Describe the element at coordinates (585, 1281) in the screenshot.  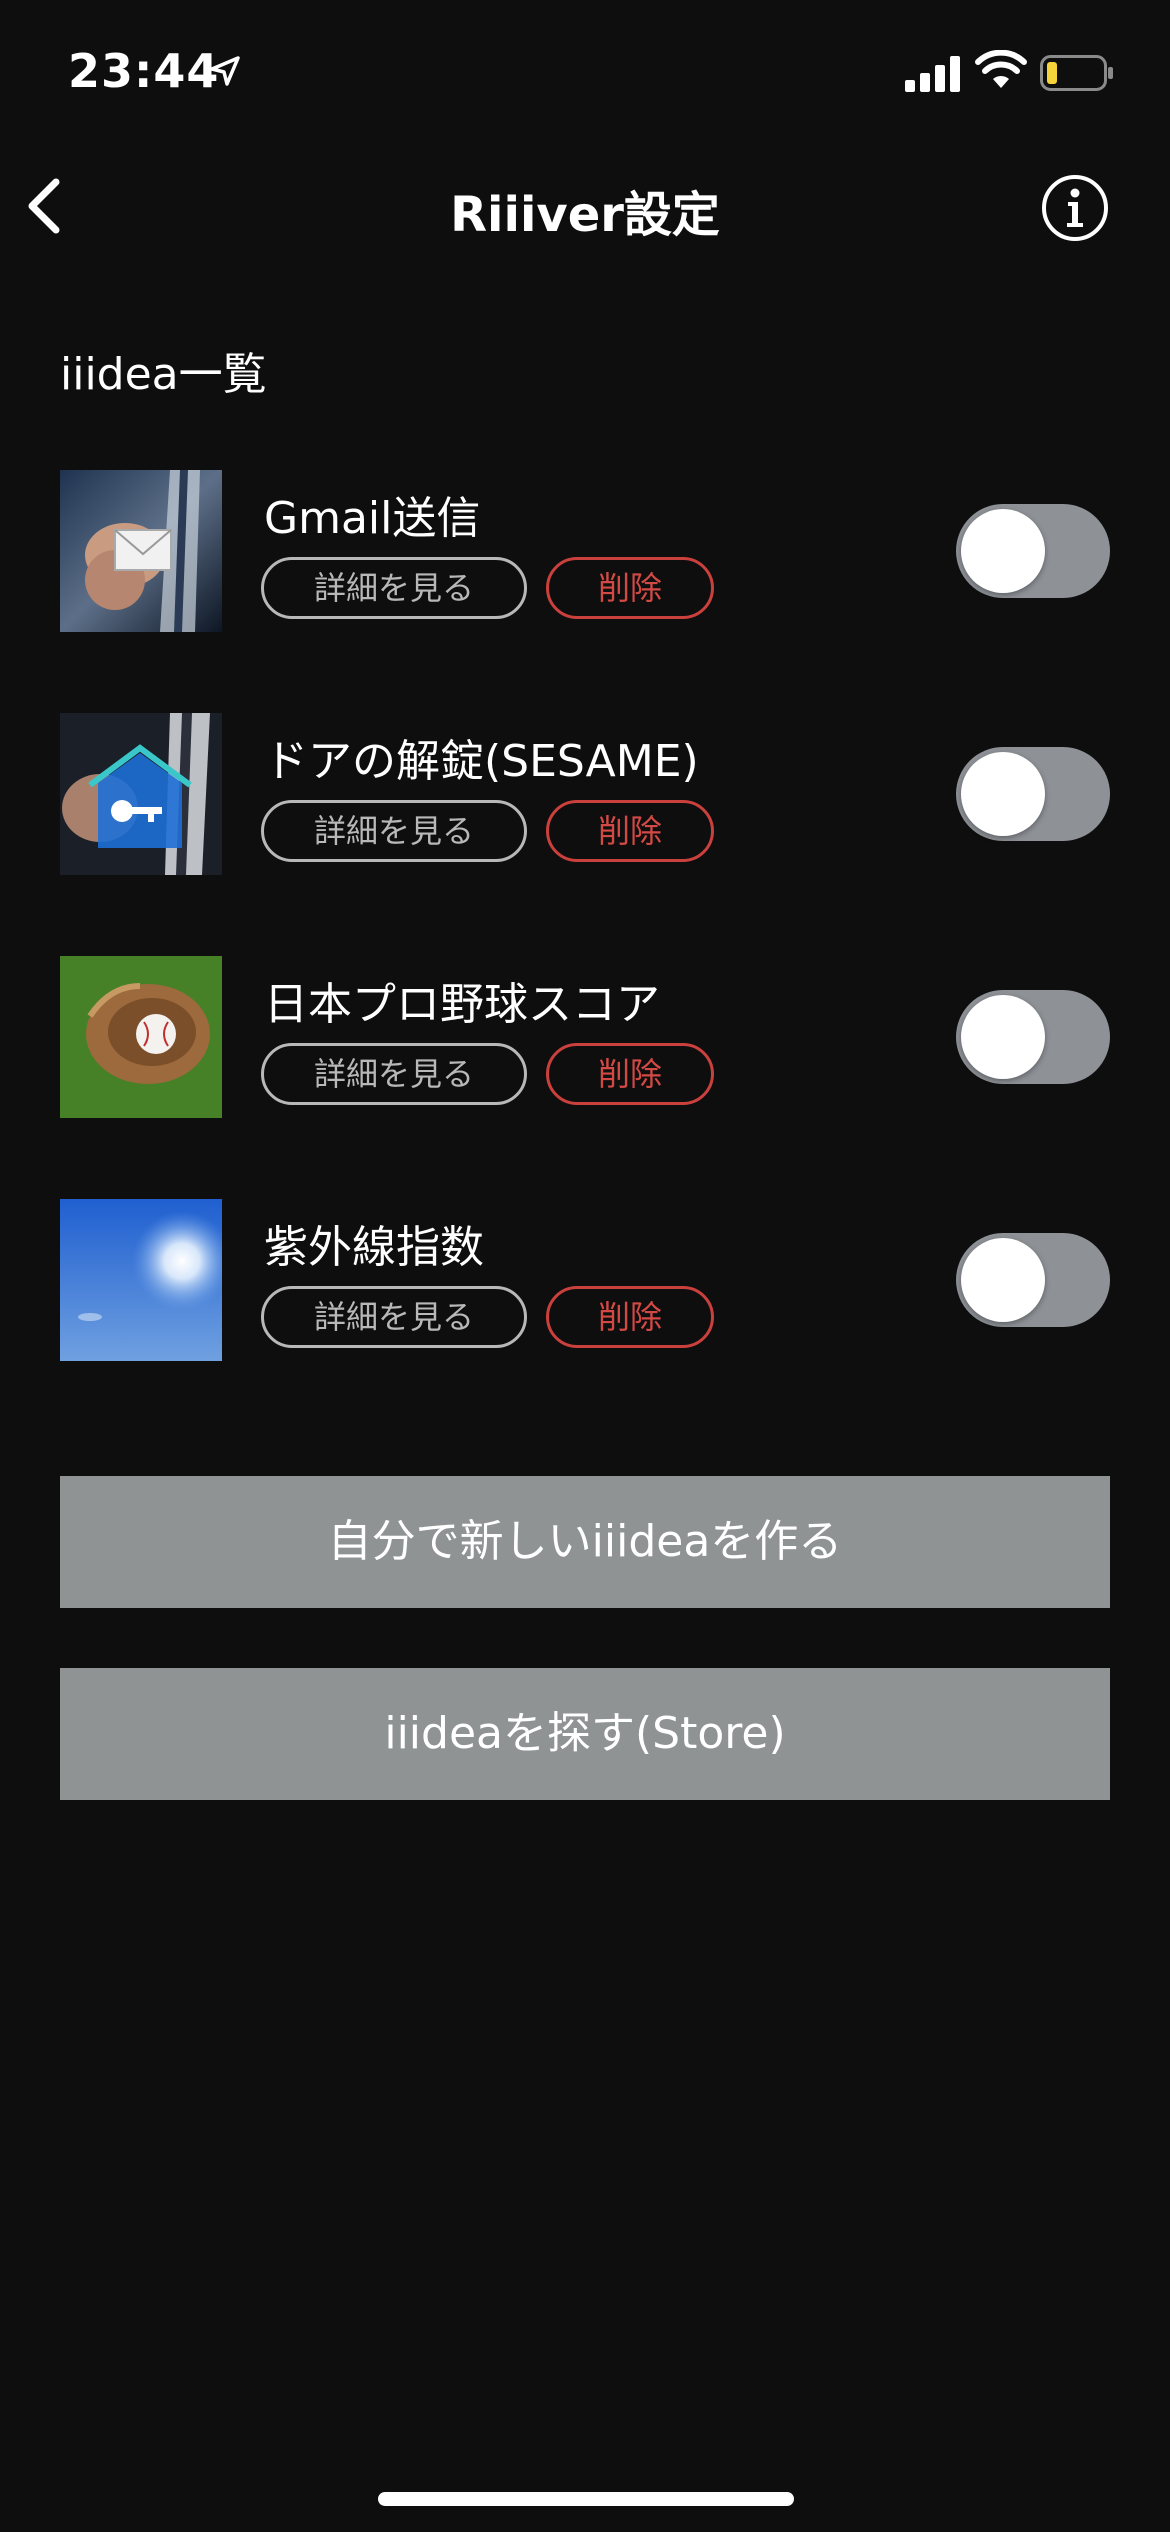
I see `idea-item-uv: 紫外線指数 詳細を見る 削除` at that location.